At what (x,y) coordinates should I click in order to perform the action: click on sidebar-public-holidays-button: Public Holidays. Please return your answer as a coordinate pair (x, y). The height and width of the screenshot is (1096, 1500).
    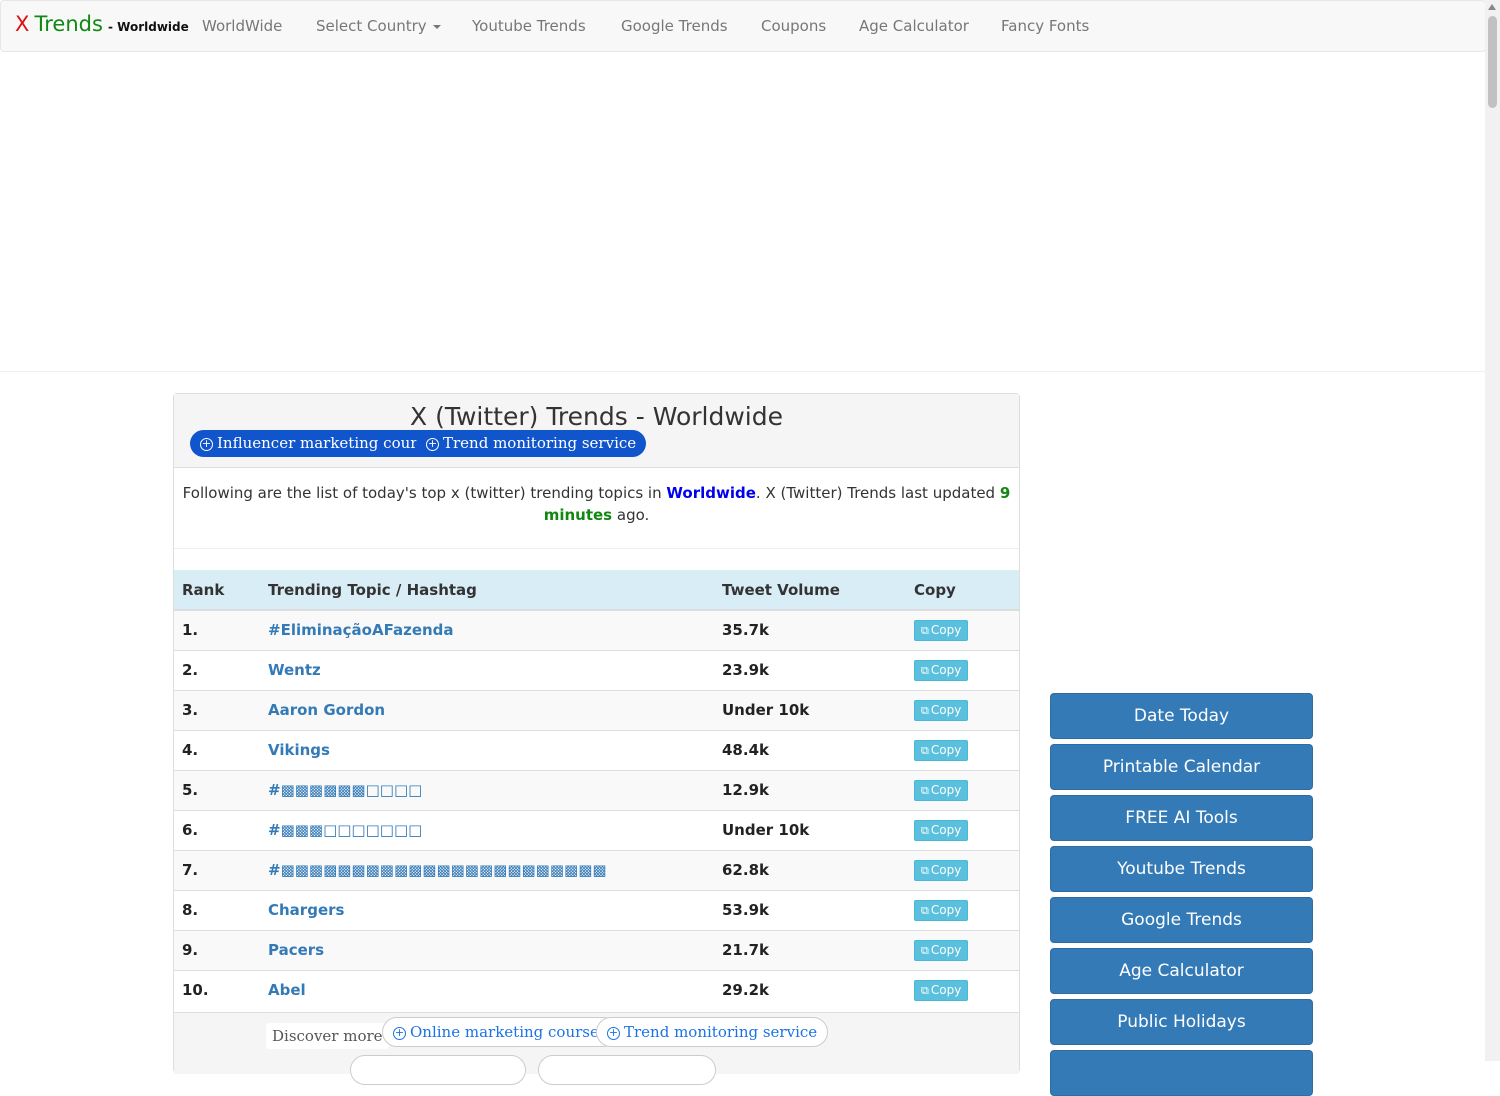
    Looking at the image, I should click on (1181, 1022).